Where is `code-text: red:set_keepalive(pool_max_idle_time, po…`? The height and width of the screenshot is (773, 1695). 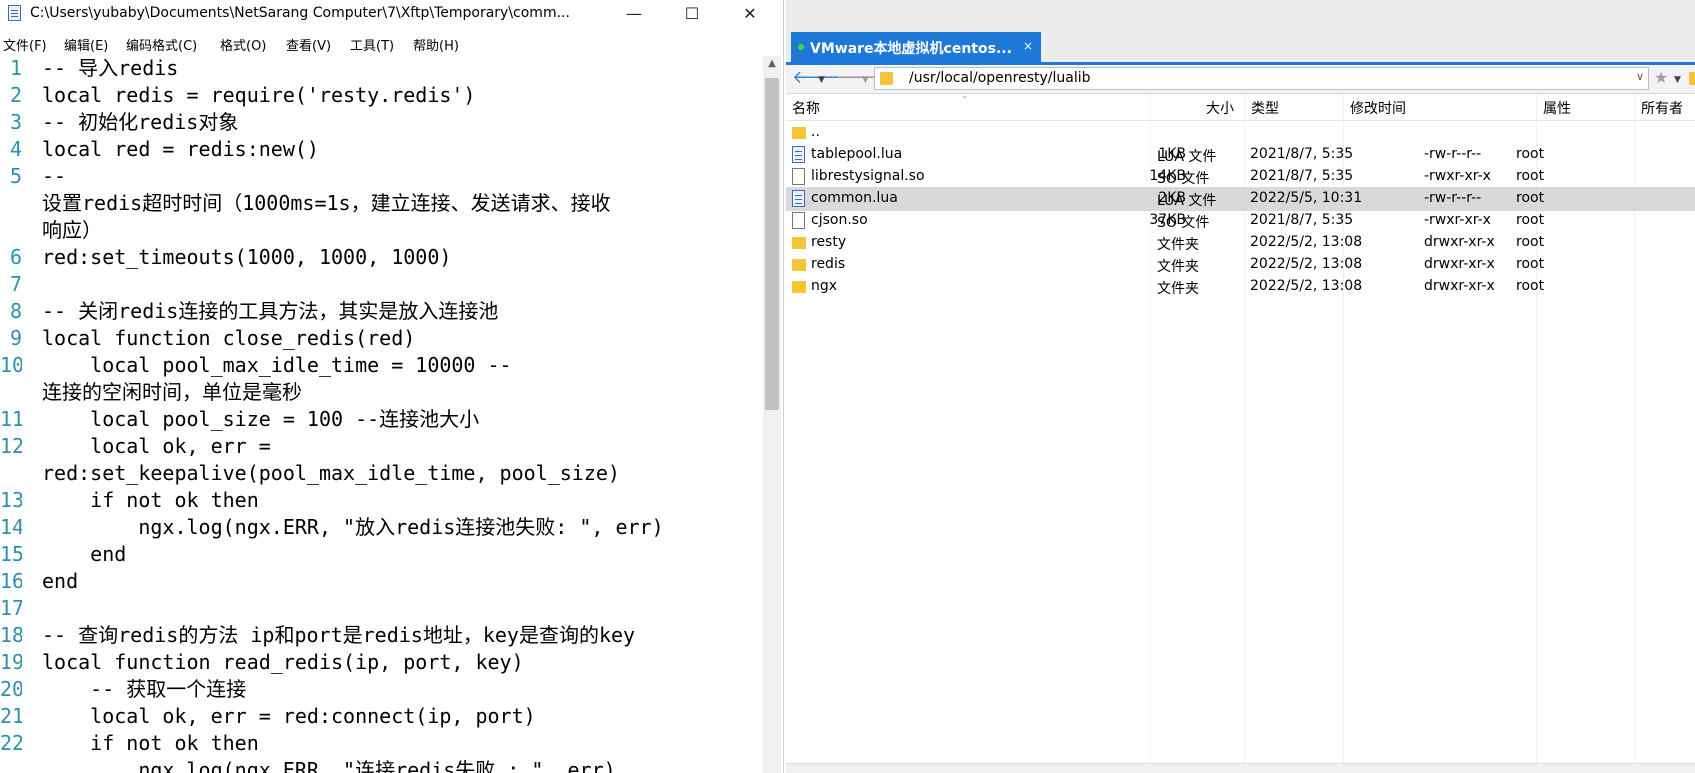 code-text: red:set_keepalive(pool_max_idle_time, po… is located at coordinates (331, 473).